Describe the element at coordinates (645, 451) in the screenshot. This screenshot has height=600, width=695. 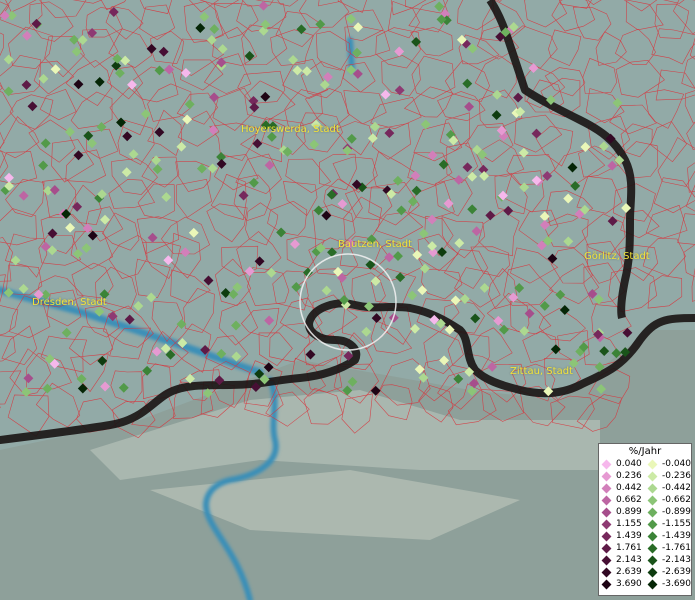
I see `legend-title: %/Jahr` at that location.